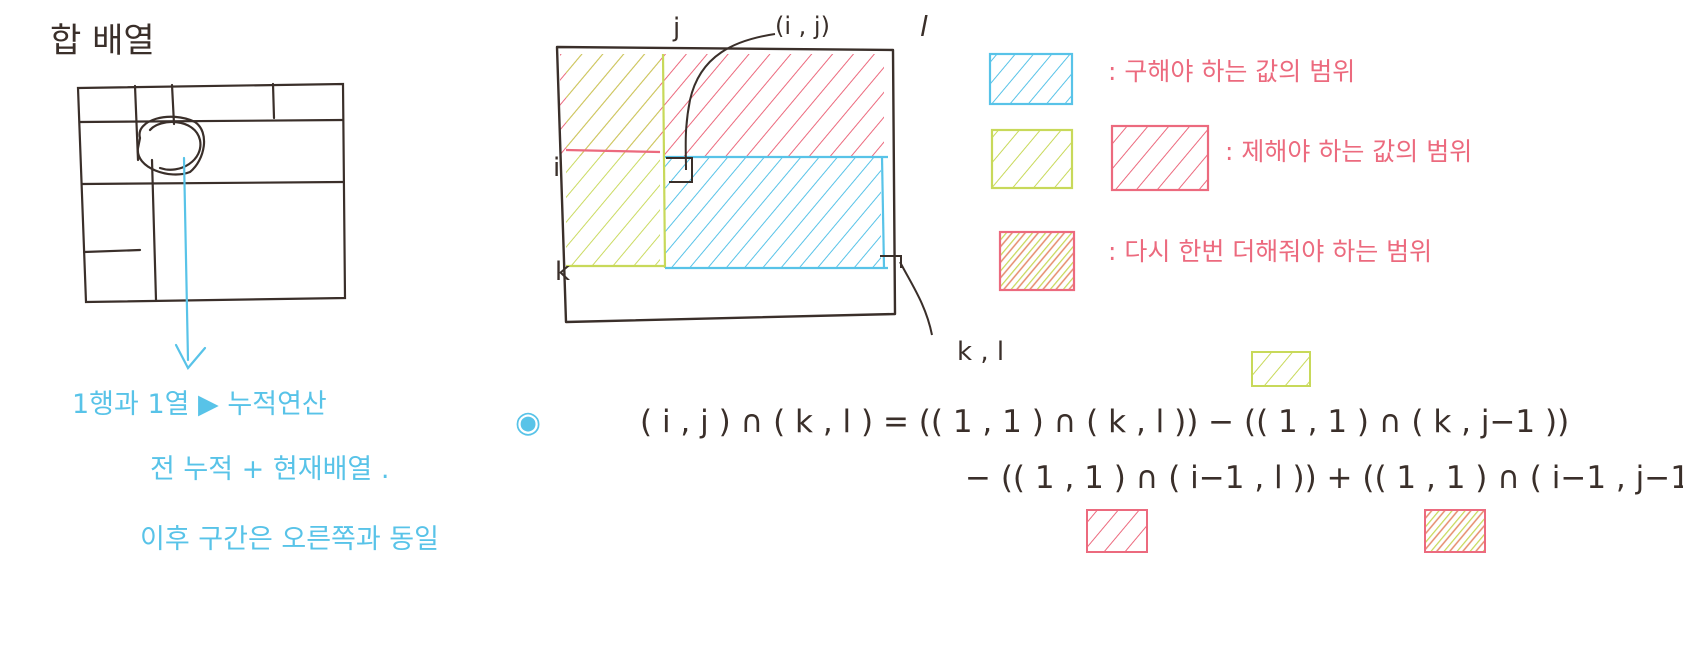  I want to click on legend-swatch-green, so click(1032, 159).